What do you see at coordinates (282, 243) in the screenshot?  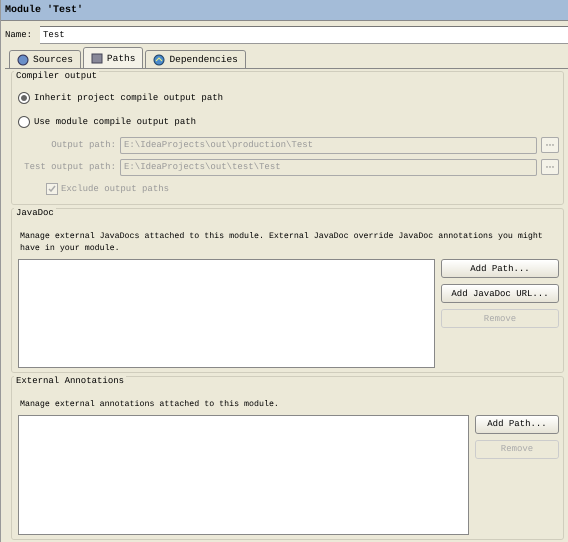 I see `description-text: Manage external JavaDocs attached to this module. External JavaDoc override JavaDoc annotations you might have in your module.` at bounding box center [282, 243].